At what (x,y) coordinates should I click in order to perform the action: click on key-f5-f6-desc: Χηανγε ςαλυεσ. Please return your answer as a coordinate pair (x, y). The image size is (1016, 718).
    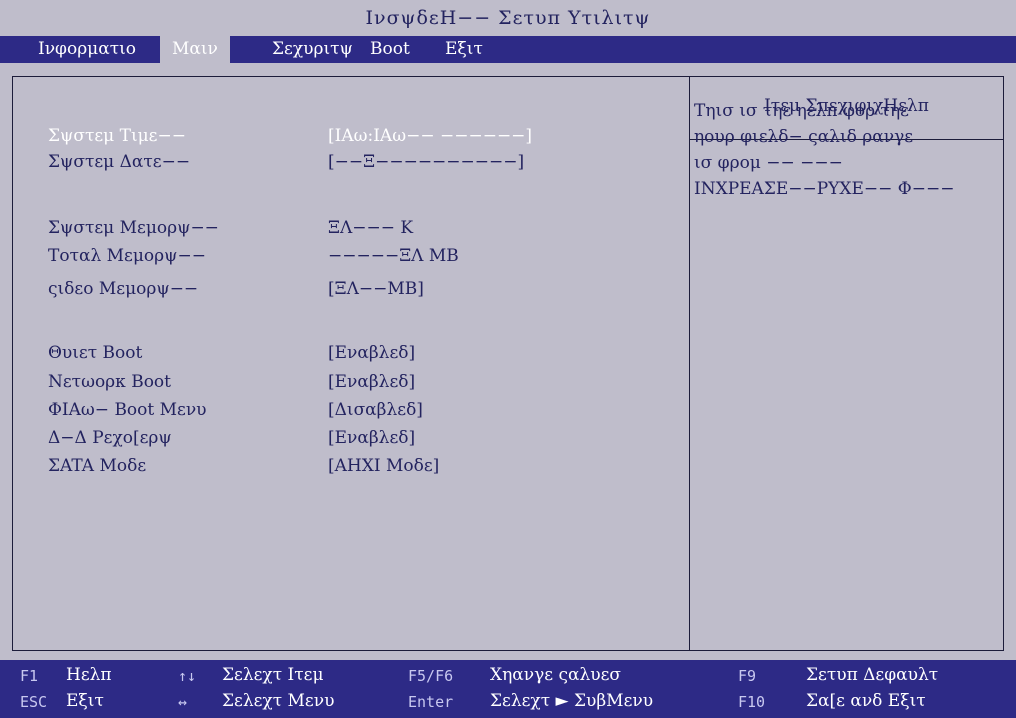
    Looking at the image, I should click on (555, 675).